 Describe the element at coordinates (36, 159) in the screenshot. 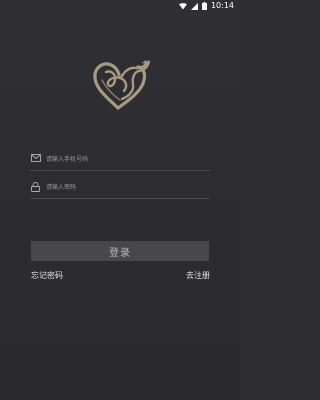

I see `mail-icon` at that location.